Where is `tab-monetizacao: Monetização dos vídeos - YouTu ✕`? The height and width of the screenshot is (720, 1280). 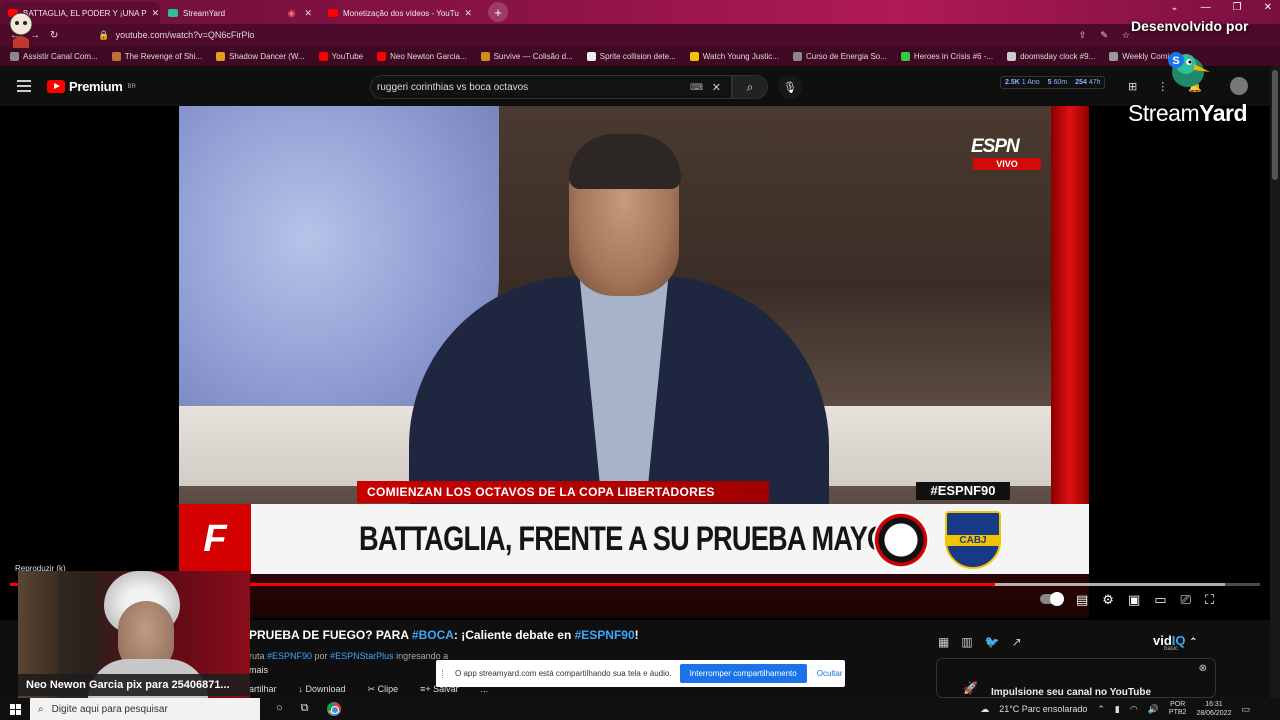
tab-monetizacao: Monetização dos vídeos - YouTu ✕ is located at coordinates (400, 13).